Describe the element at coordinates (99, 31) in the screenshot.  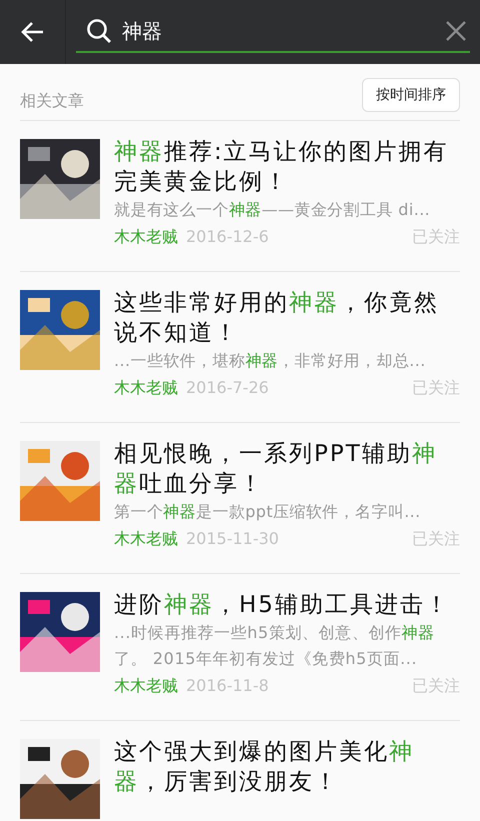
I see `search-icon` at that location.